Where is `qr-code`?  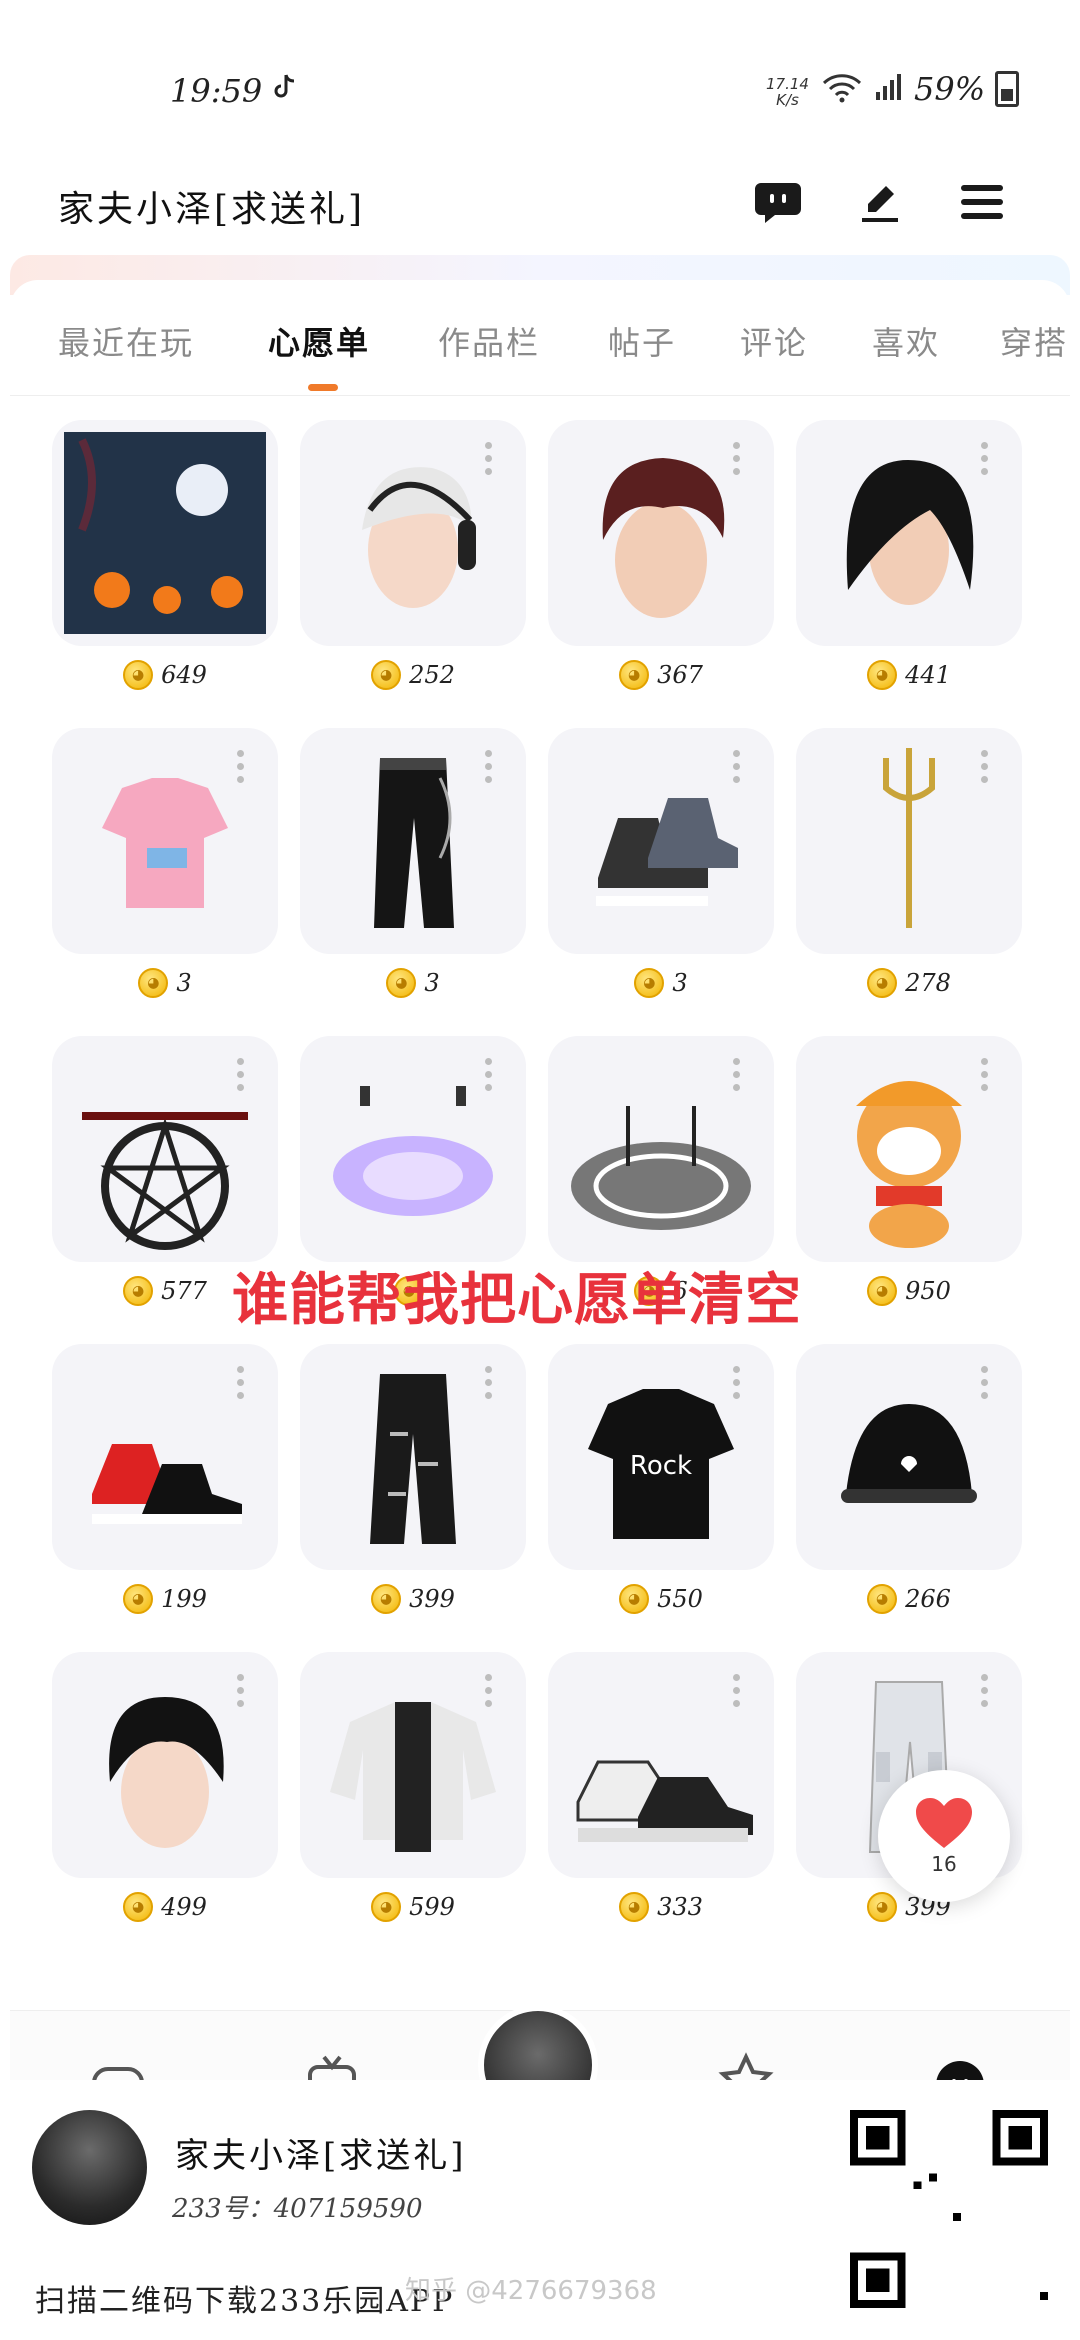 qr-code is located at coordinates (949, 2209).